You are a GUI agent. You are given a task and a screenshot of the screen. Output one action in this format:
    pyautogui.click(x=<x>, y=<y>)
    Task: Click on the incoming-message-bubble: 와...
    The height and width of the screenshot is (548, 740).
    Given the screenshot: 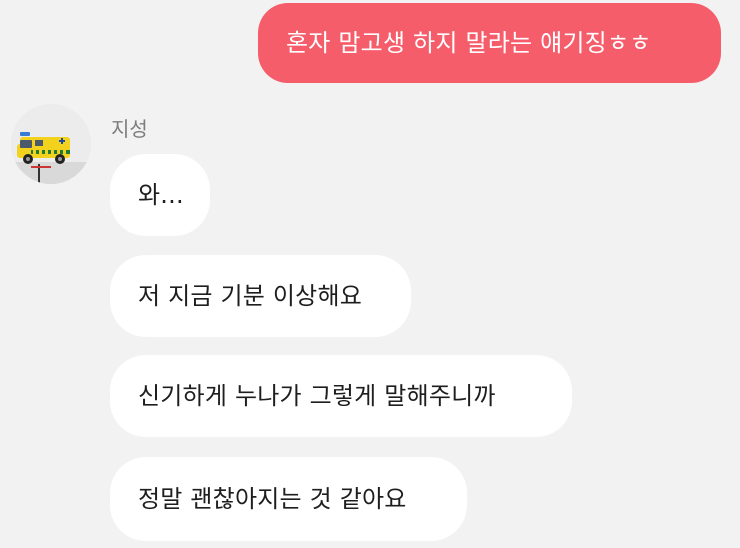 What is the action you would take?
    pyautogui.click(x=160, y=195)
    